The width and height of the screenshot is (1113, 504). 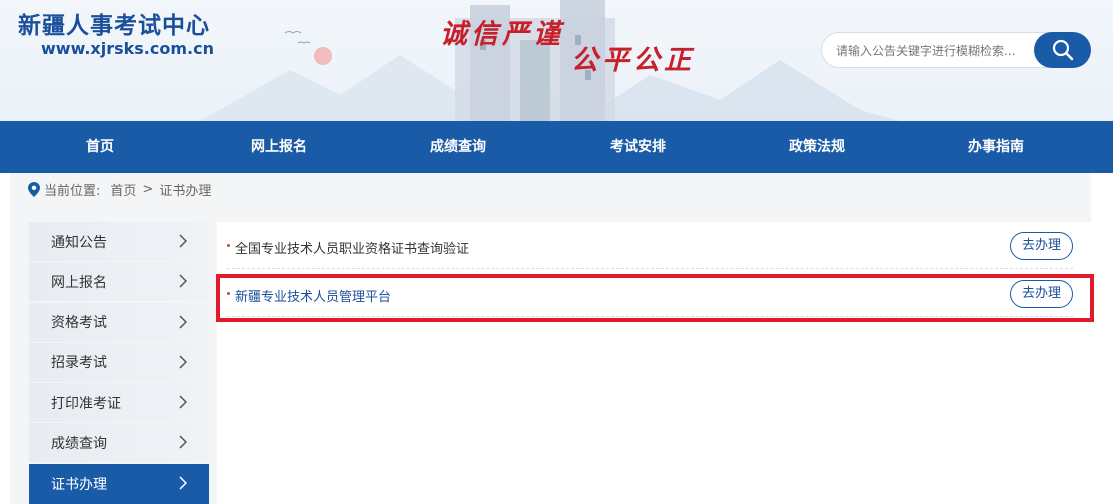 I want to click on search-box, so click(x=936, y=50).